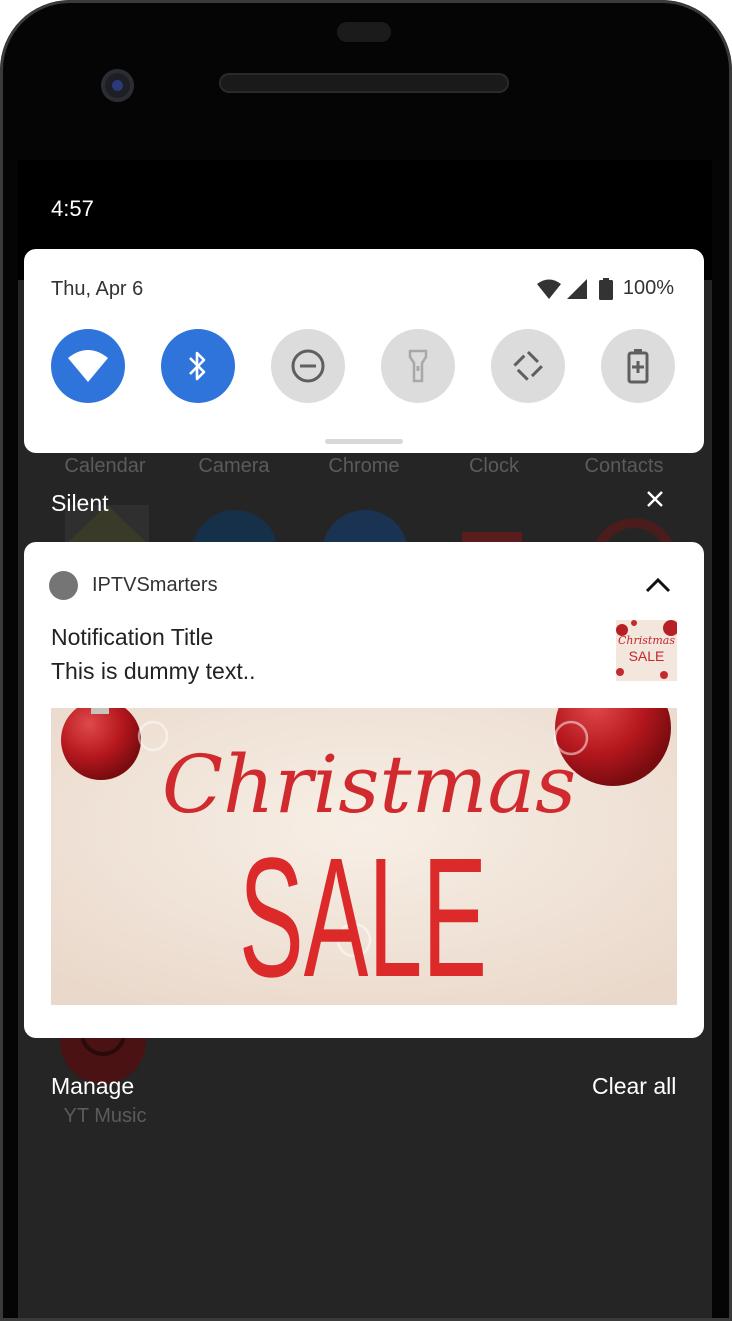 This screenshot has height=1321, width=732. Describe the element at coordinates (97, 289) in the screenshot. I see `date-label: Thu, Apr 6` at that location.